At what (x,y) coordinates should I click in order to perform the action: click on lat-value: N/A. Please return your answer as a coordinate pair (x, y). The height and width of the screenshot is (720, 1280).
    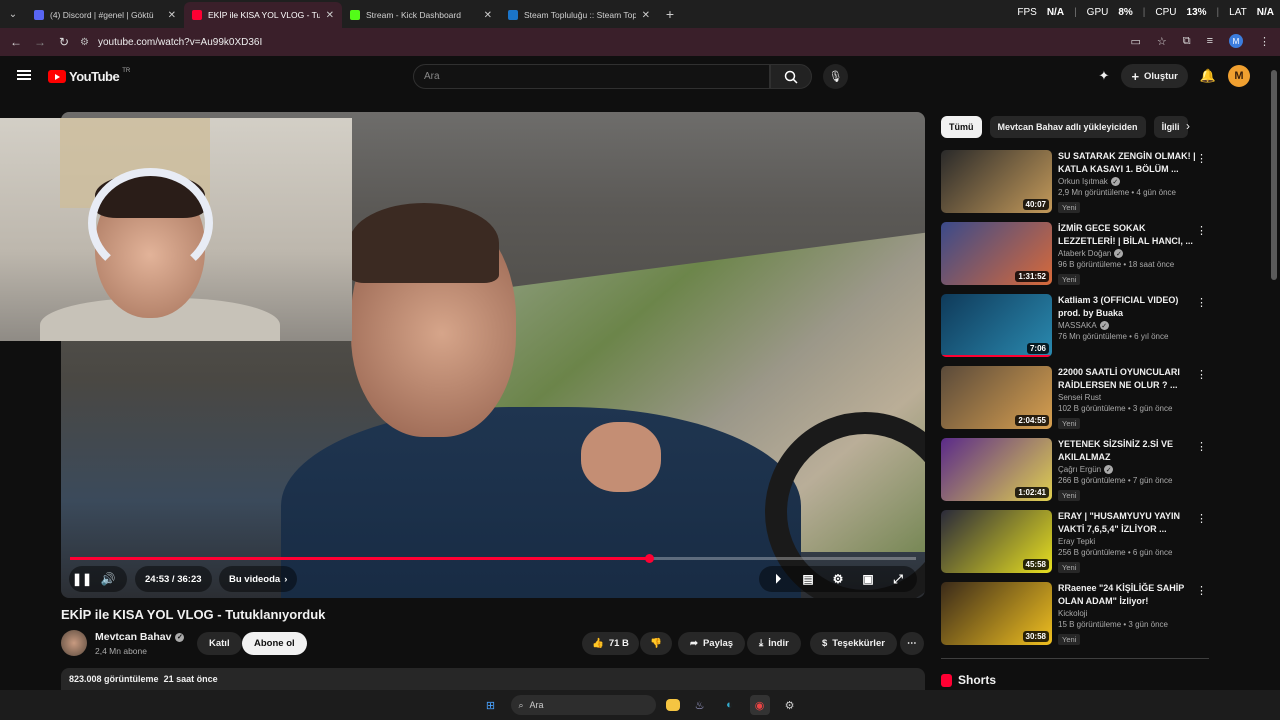
    Looking at the image, I should click on (1265, 12).